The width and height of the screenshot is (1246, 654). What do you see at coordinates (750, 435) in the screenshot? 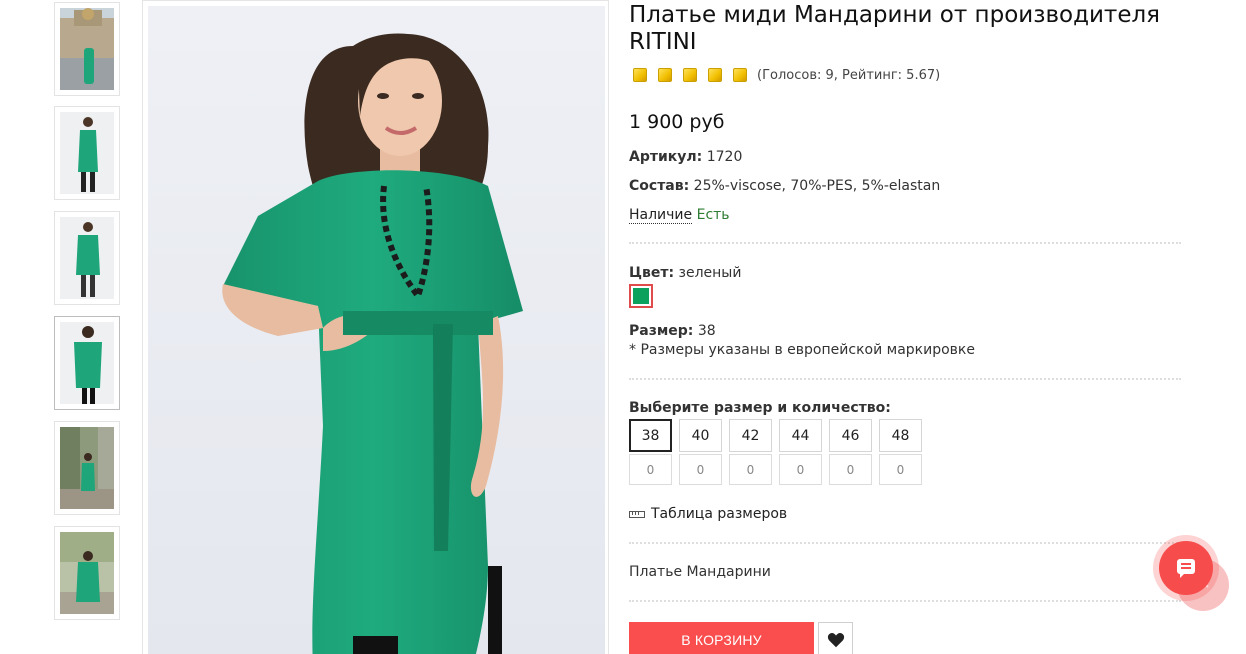
I see `size-button-42: 42` at bounding box center [750, 435].